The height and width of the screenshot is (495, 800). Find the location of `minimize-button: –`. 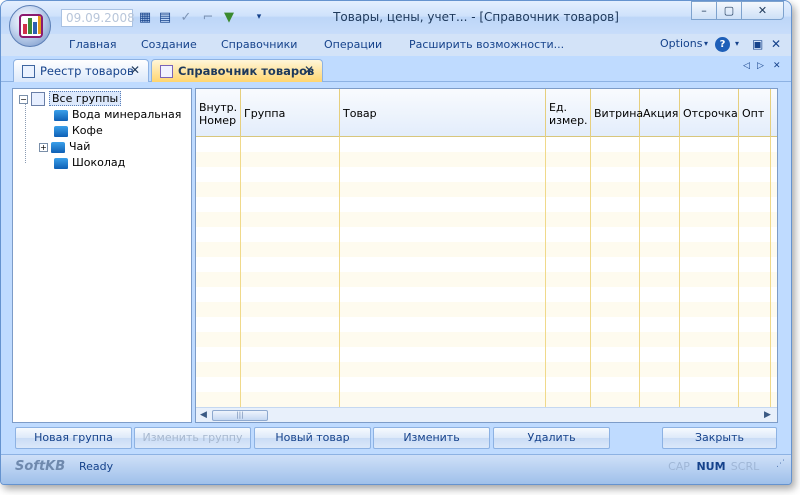

minimize-button: – is located at coordinates (704, 10).